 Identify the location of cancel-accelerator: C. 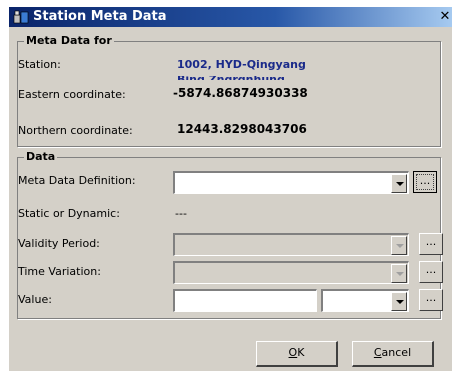
(377, 352).